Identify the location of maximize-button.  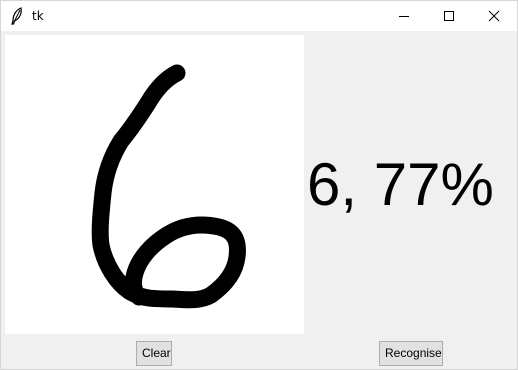
(449, 16).